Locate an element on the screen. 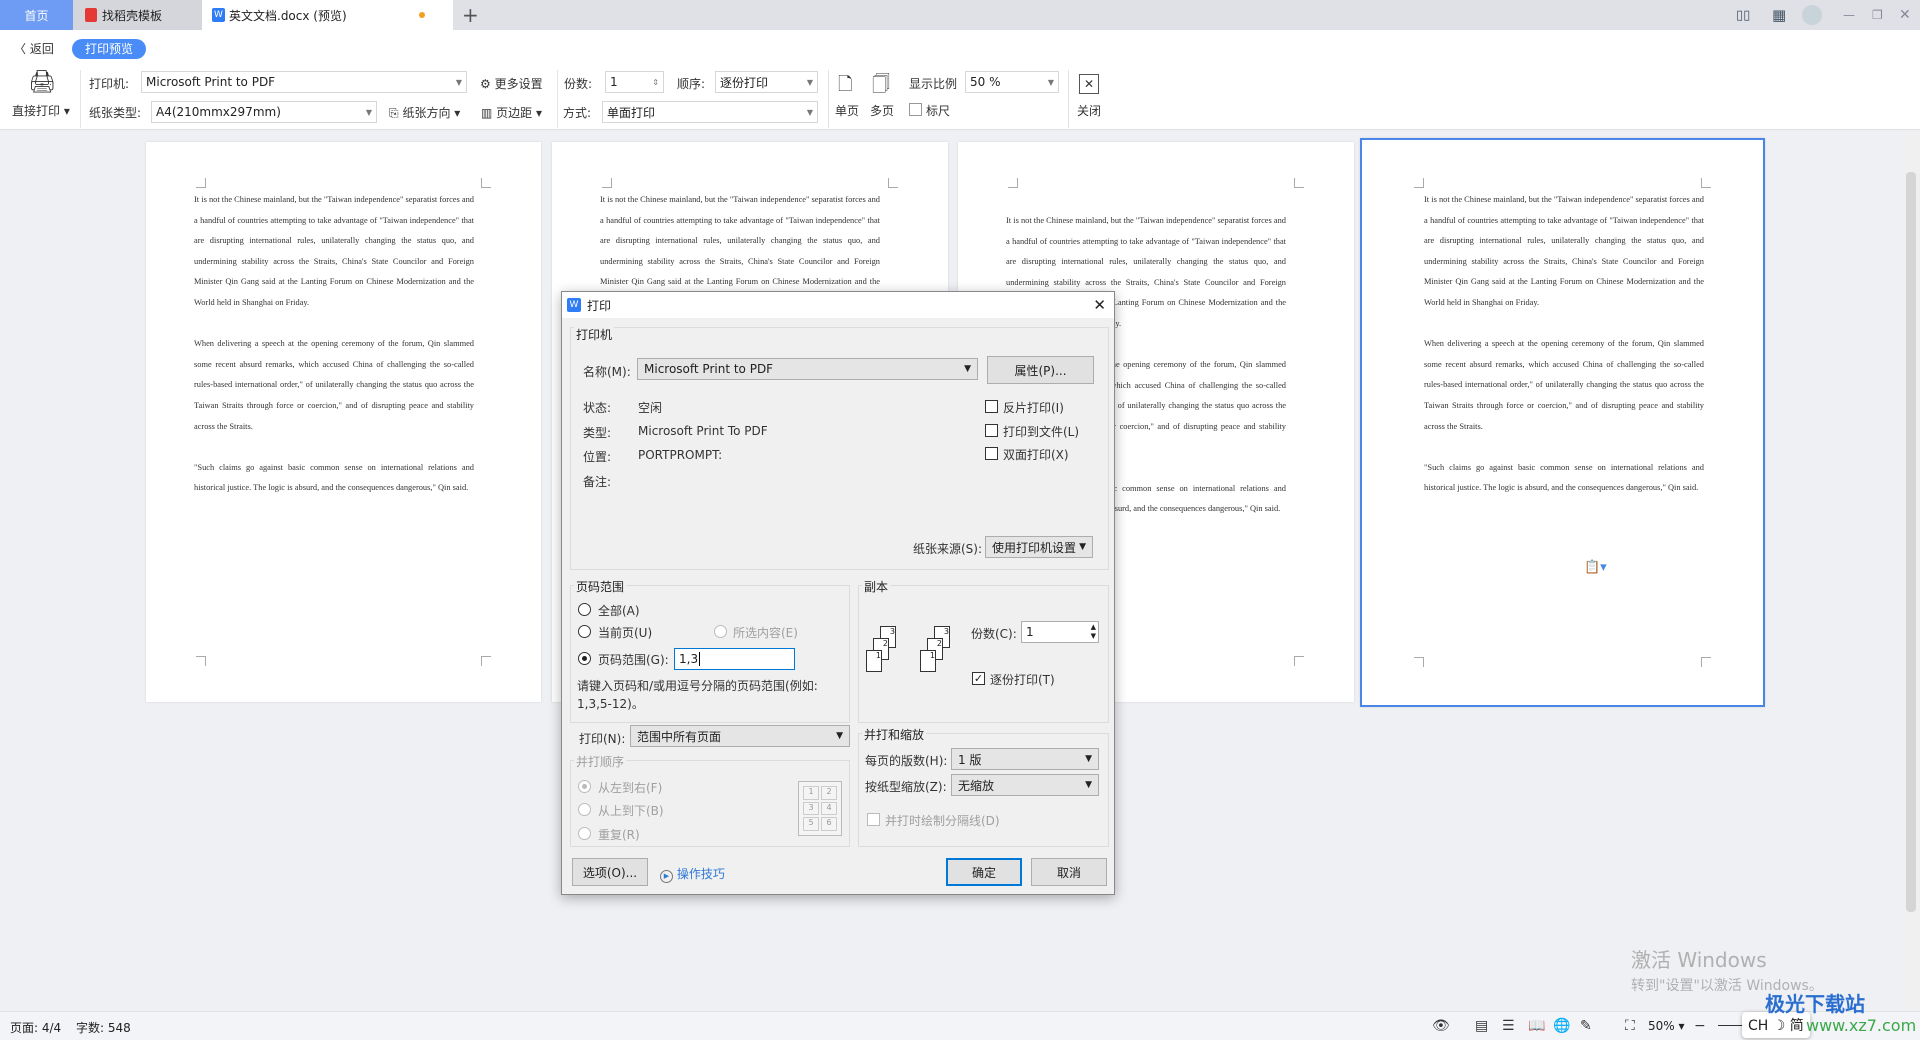 The image size is (1920, 1040). duplex-label: 双面打印(X) is located at coordinates (1036, 455).